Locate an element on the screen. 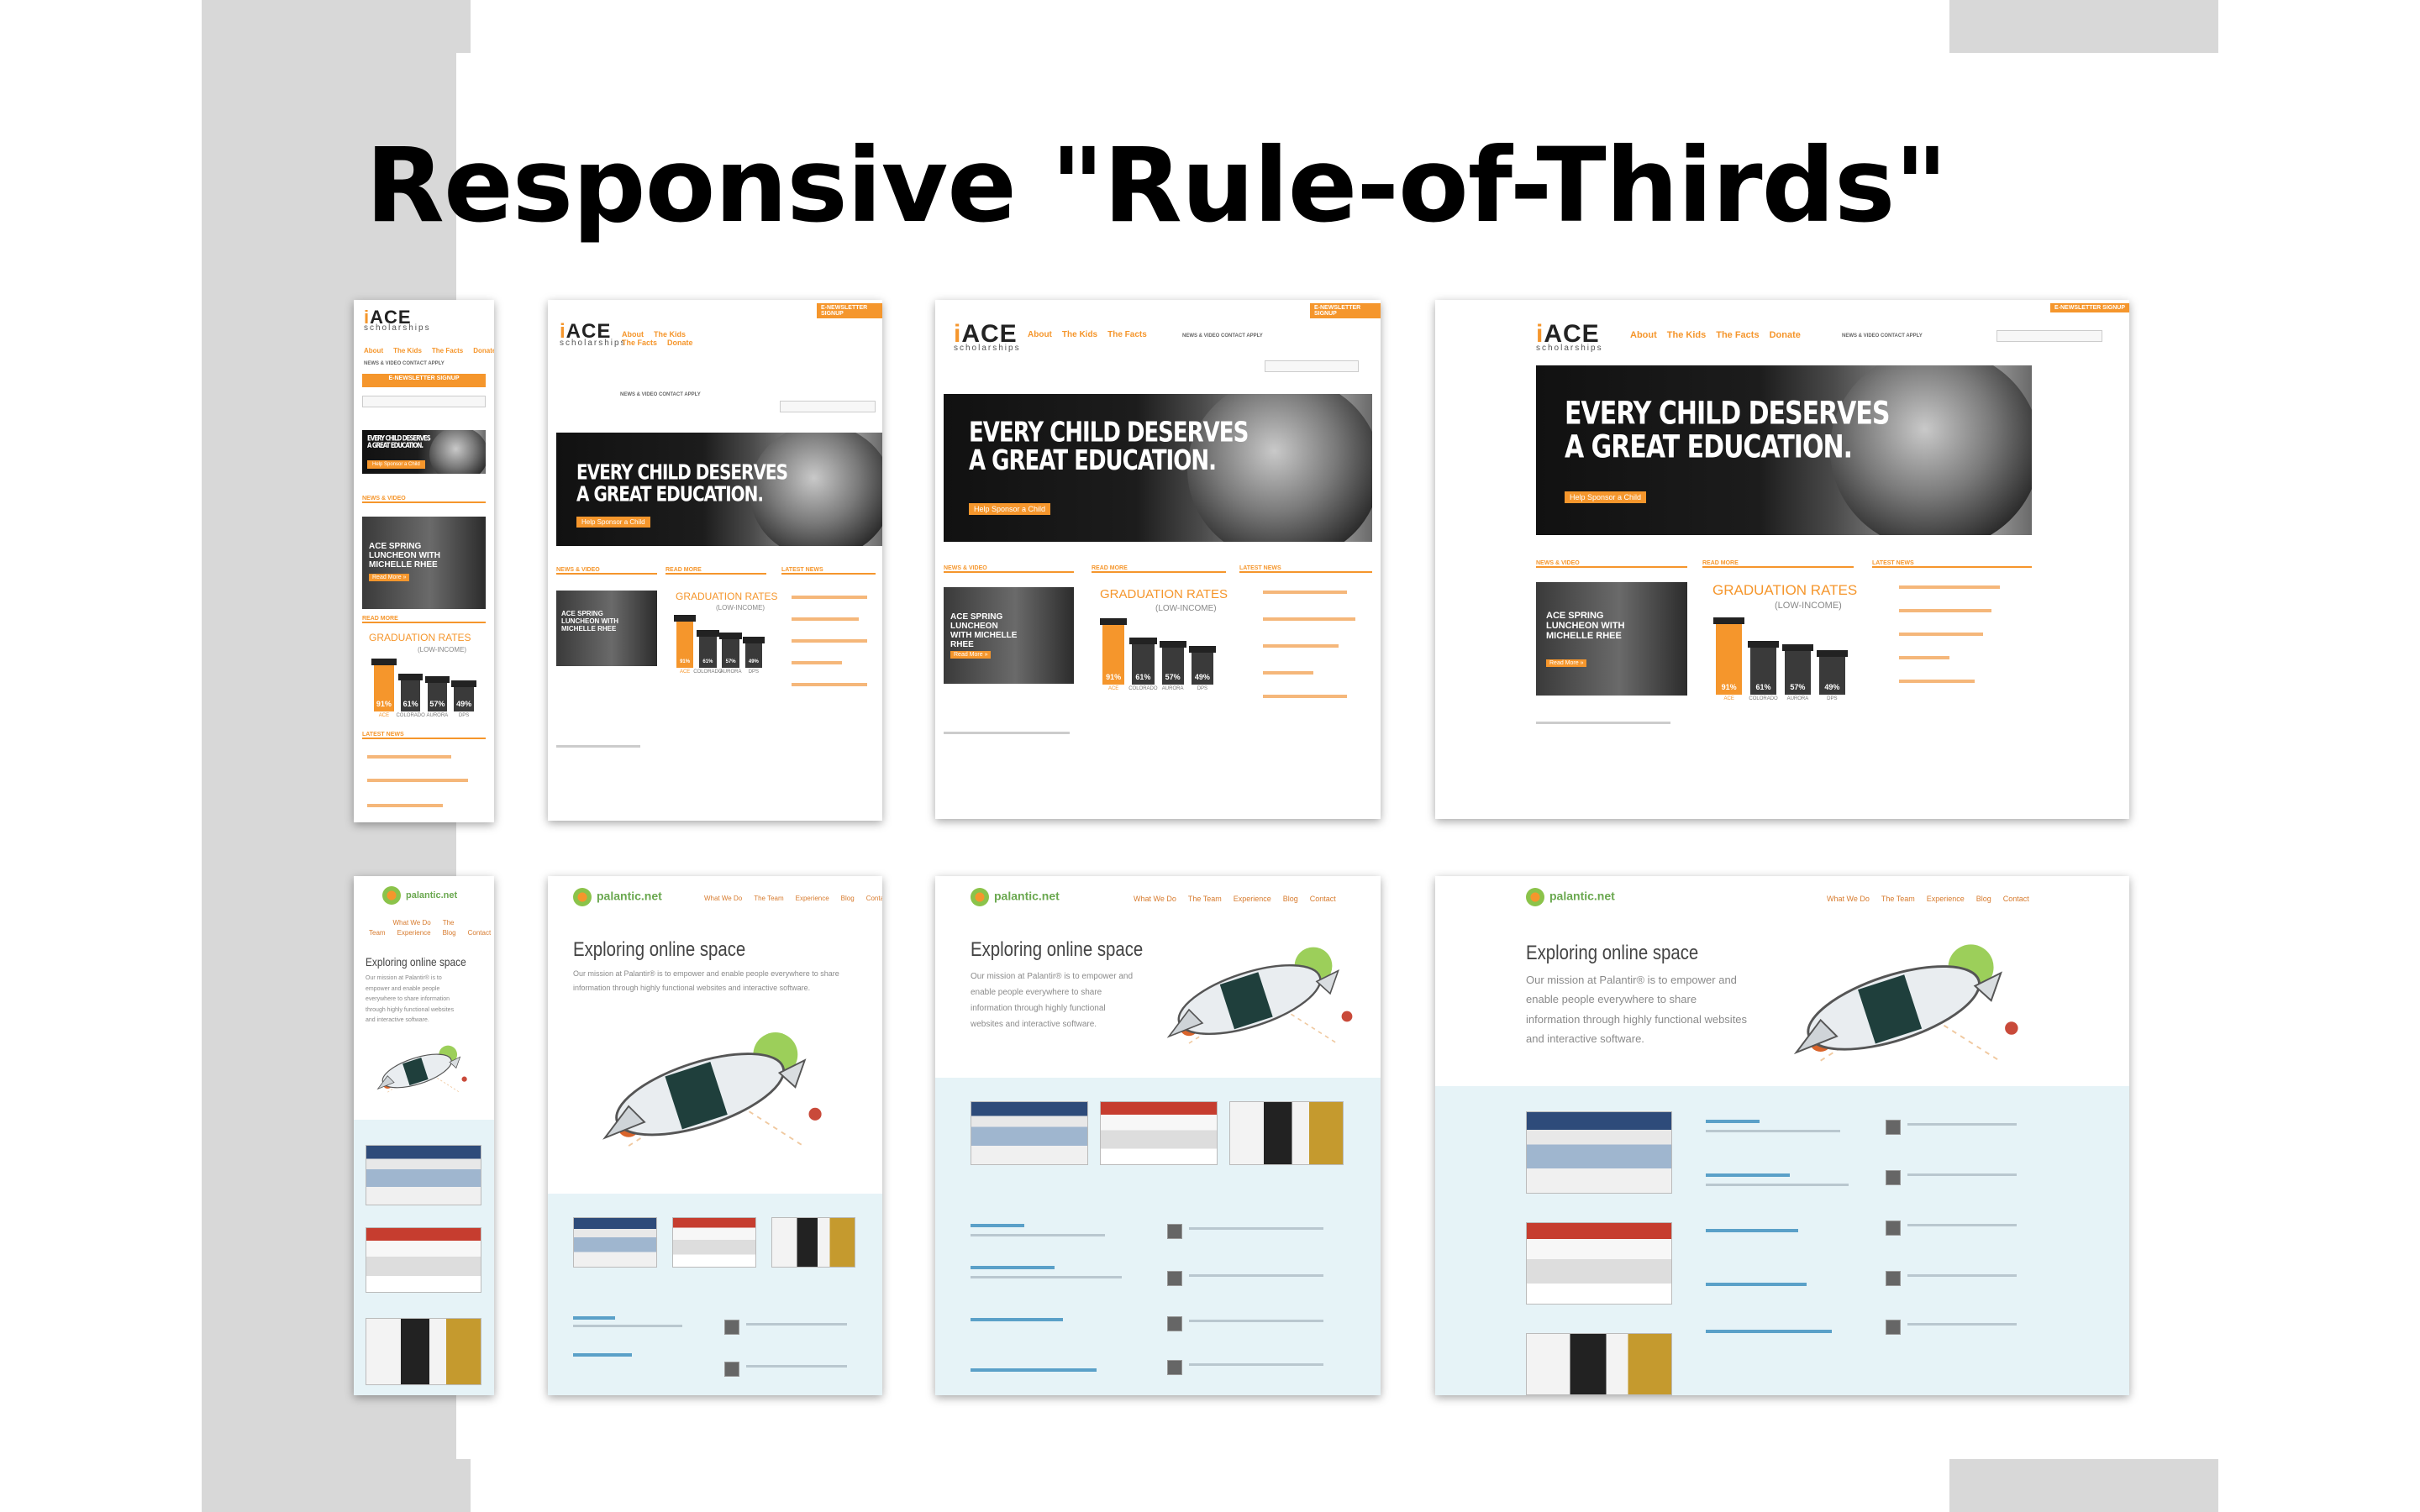  ace-nav: About The Kids The Facts is located at coordinates (1087, 334).